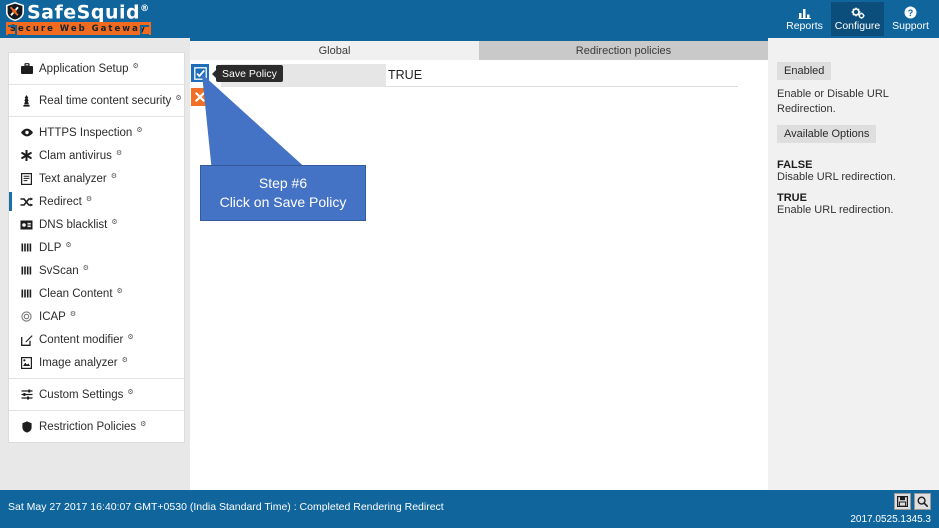  I want to click on sidebar-item-restriction-policies: Restriction Policies ⚙, so click(96, 426).